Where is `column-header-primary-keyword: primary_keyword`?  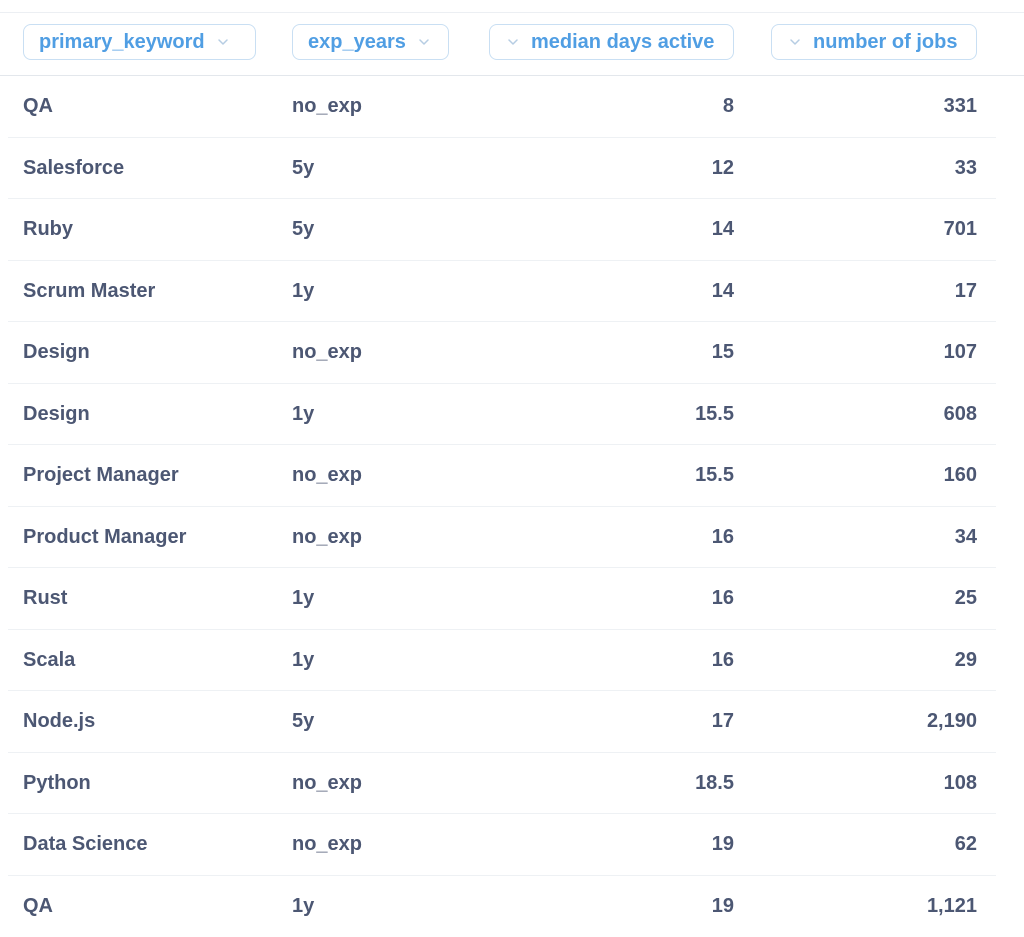
column-header-primary-keyword: primary_keyword is located at coordinates (139, 42).